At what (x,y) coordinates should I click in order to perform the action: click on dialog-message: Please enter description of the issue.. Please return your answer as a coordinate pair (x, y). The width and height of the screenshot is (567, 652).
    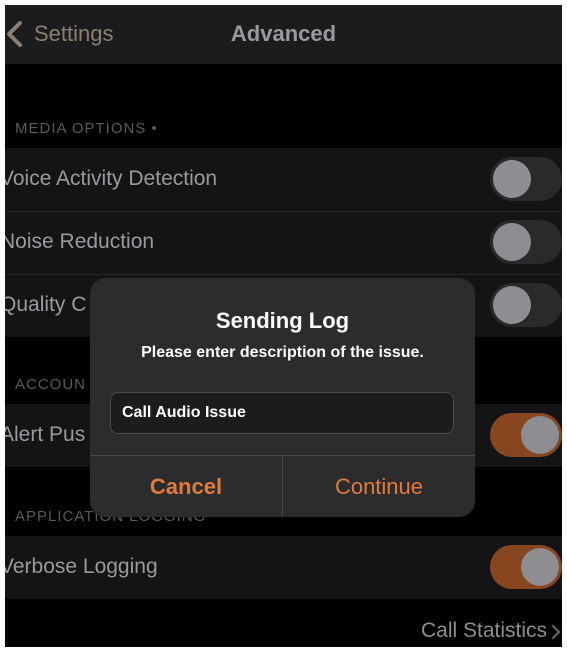
    Looking at the image, I should click on (282, 352).